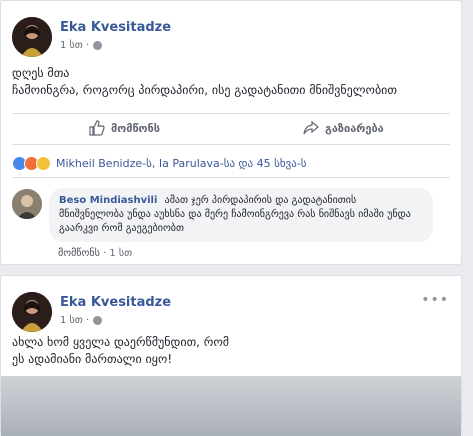 This screenshot has height=436, width=473. I want to click on sad-reaction-icon, so click(43, 163).